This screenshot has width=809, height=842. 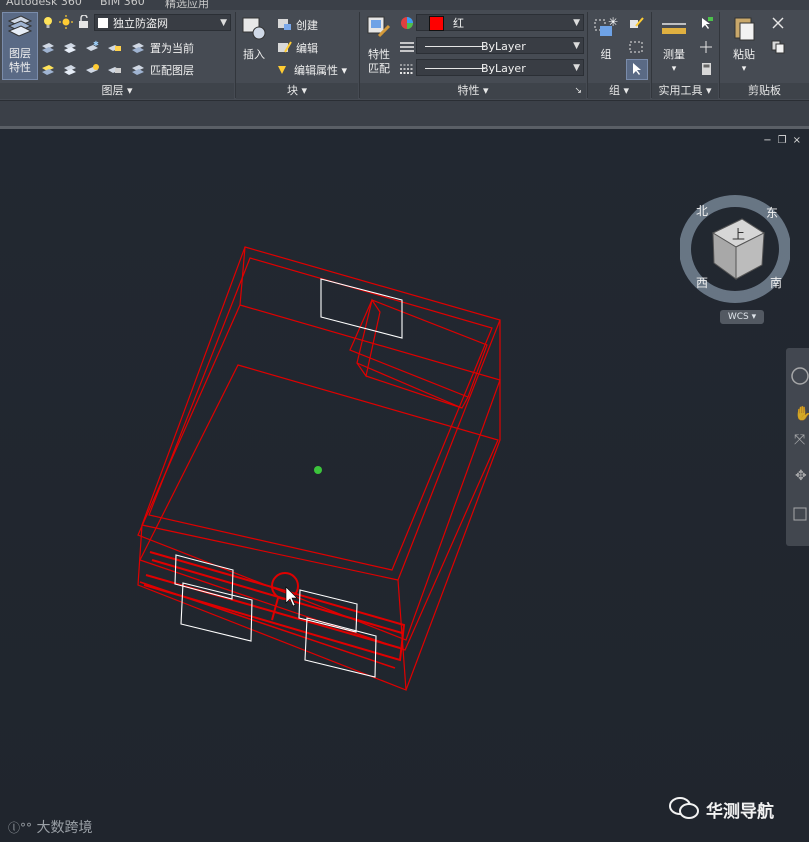 I want to click on compass-south: 南, so click(x=776, y=282).